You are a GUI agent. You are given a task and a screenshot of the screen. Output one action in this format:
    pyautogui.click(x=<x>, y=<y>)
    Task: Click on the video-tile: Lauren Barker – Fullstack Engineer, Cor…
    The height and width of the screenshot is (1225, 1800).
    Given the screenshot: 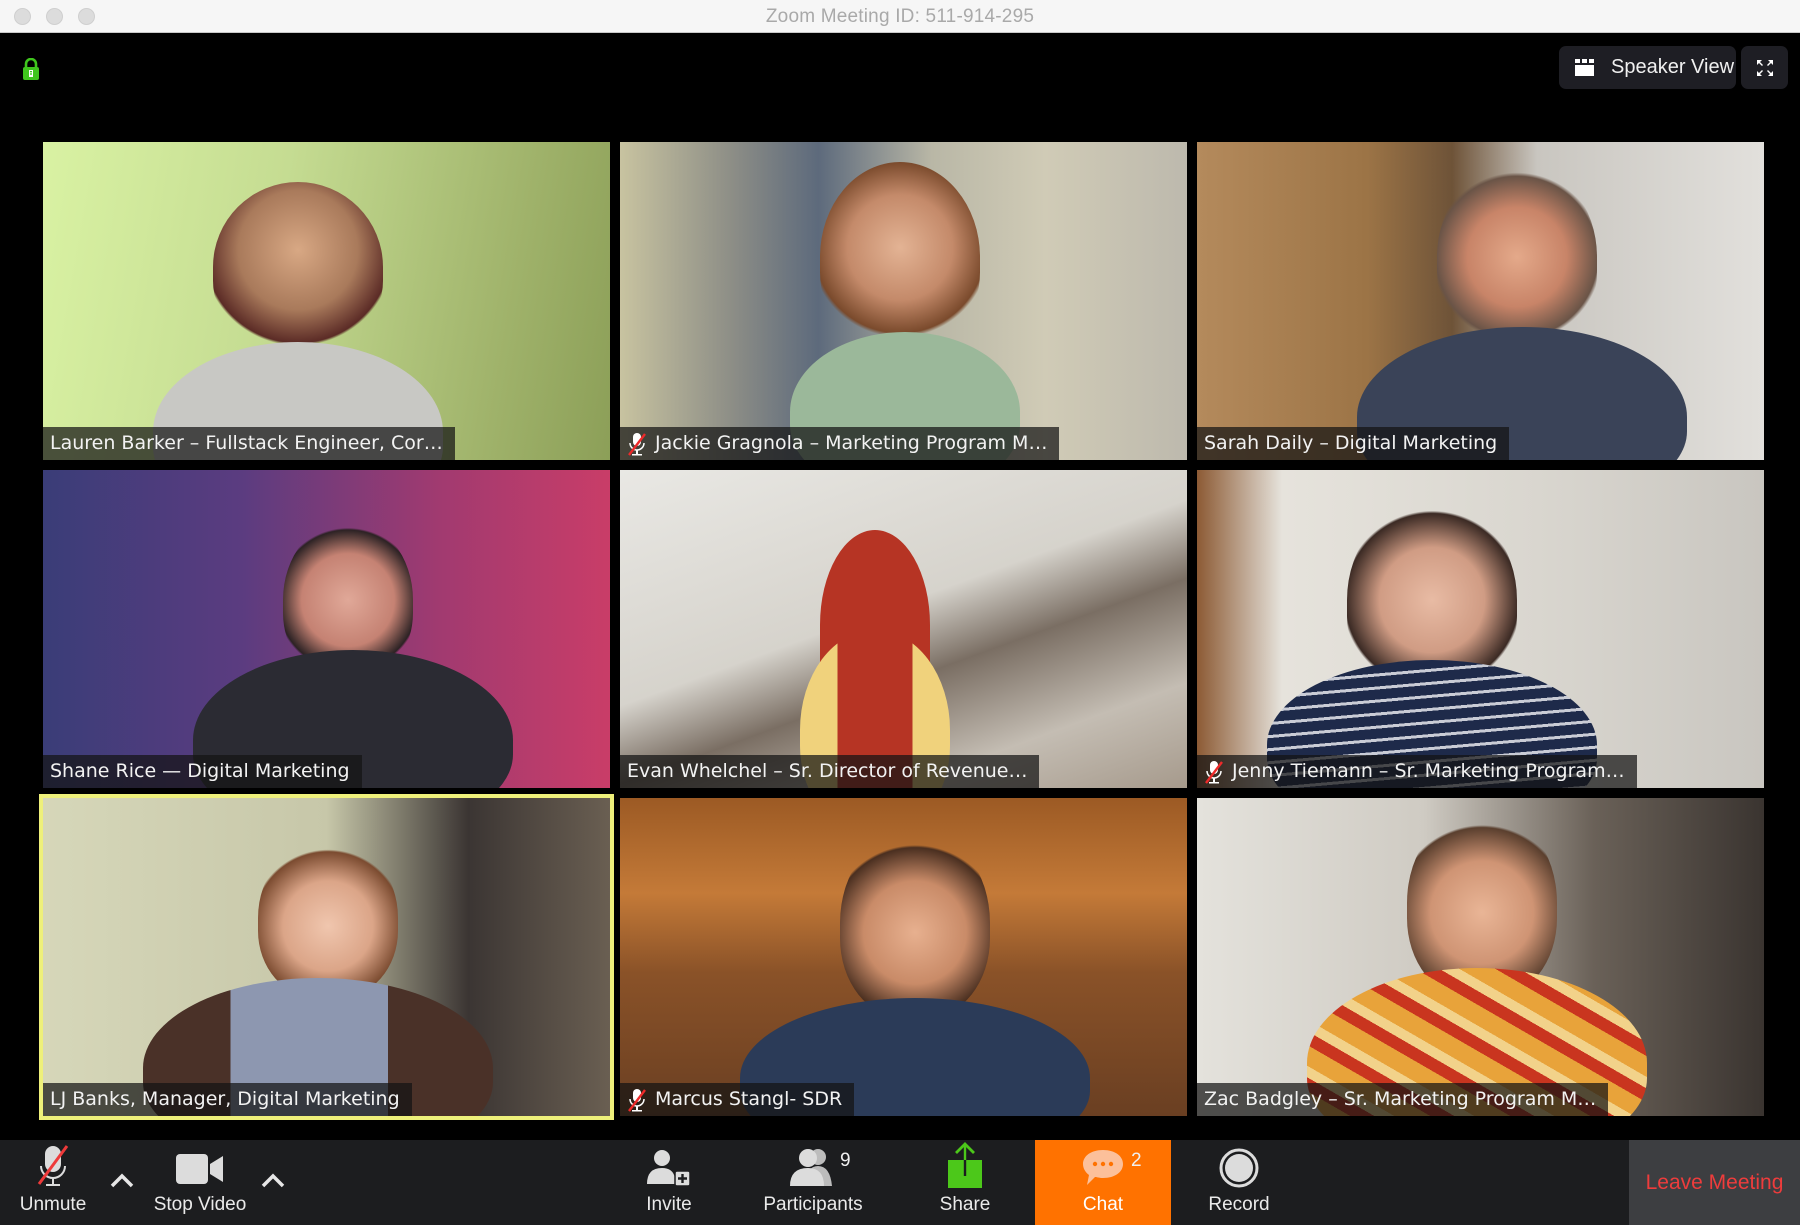 What is the action you would take?
    pyautogui.click(x=326, y=301)
    